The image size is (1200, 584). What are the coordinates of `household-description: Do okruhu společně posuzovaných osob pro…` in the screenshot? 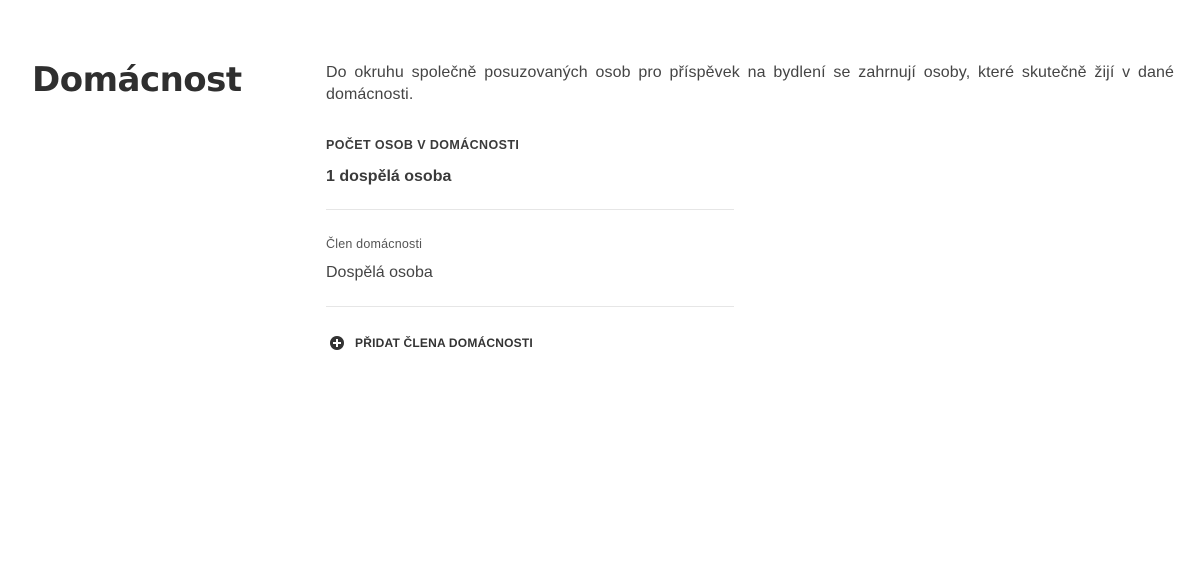 It's located at (750, 83).